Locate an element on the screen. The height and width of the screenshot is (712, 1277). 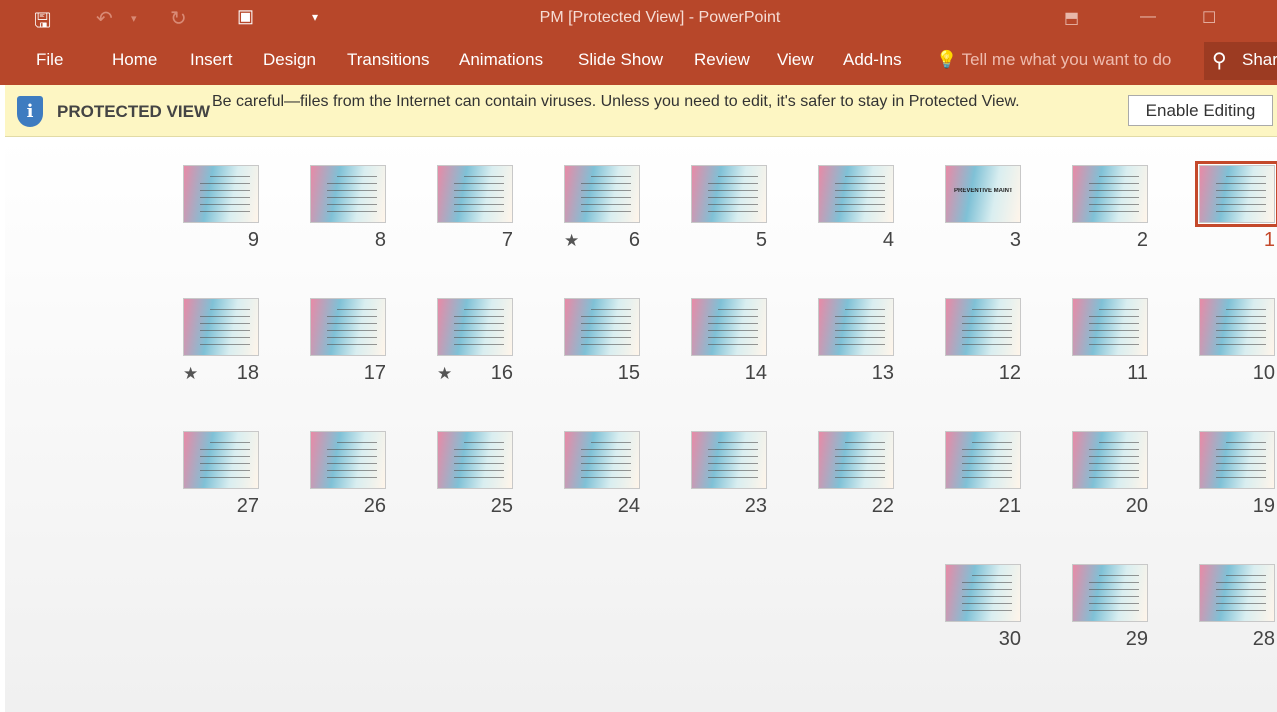
share-button: ⚲ Share is located at coordinates (1240, 61).